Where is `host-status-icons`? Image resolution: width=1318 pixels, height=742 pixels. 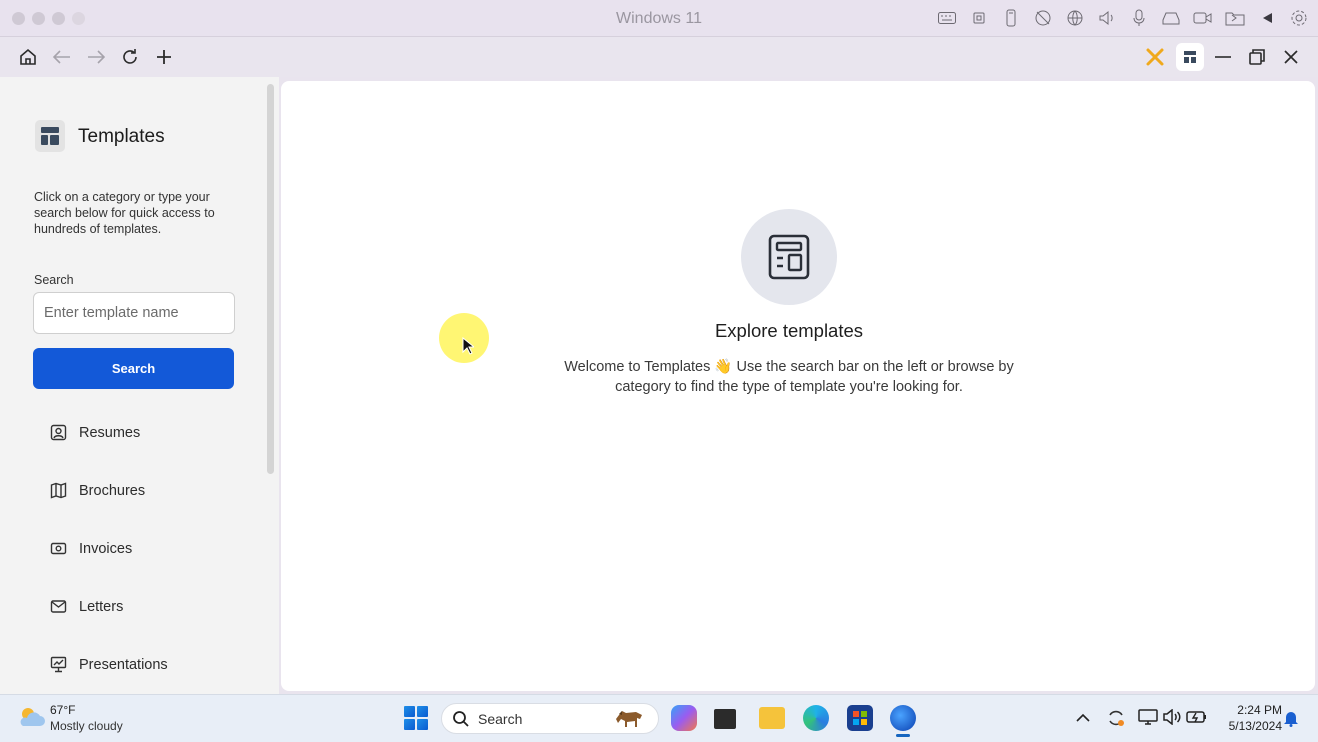 host-status-icons is located at coordinates (1123, 18).